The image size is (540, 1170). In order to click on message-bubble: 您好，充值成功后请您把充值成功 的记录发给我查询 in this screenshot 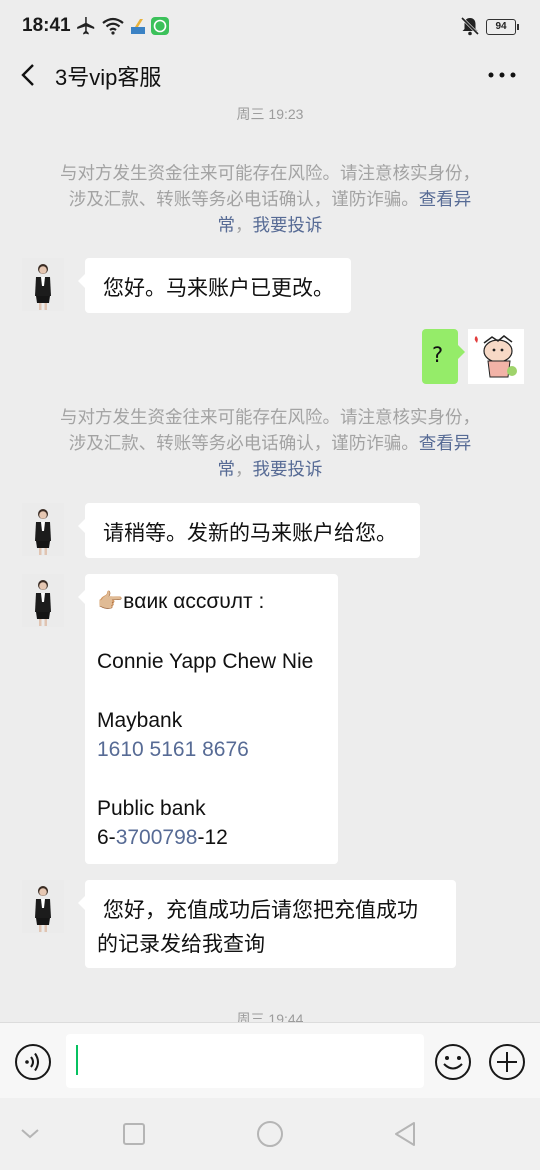, I will do `click(267, 924)`.